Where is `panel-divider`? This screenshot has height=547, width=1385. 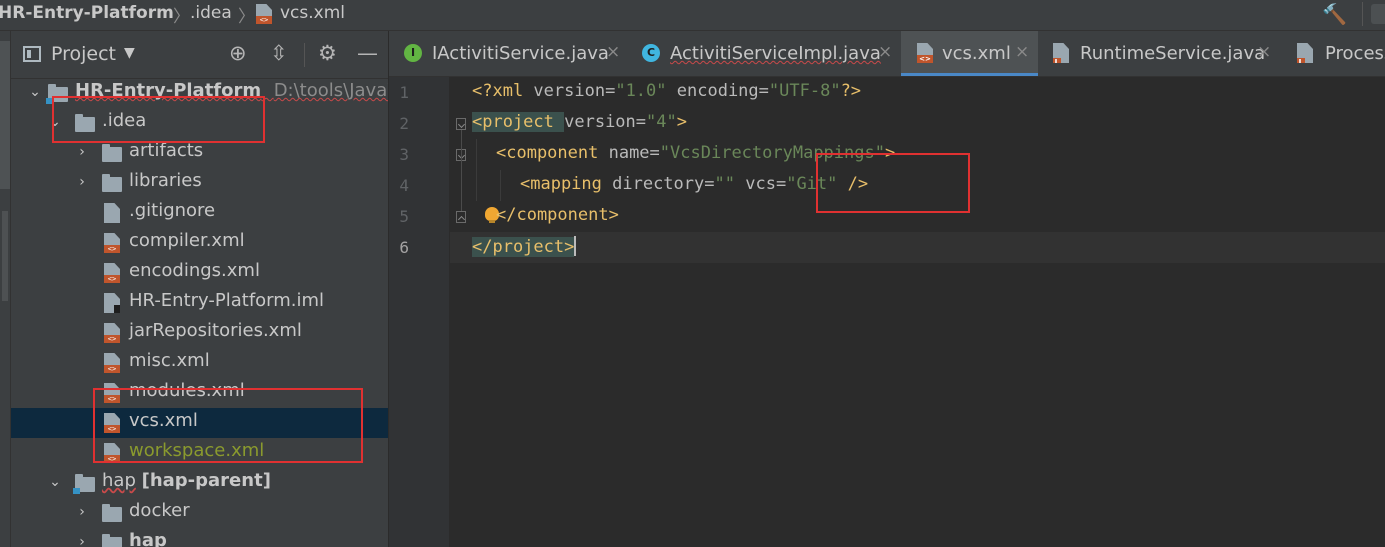 panel-divider is located at coordinates (304, 55).